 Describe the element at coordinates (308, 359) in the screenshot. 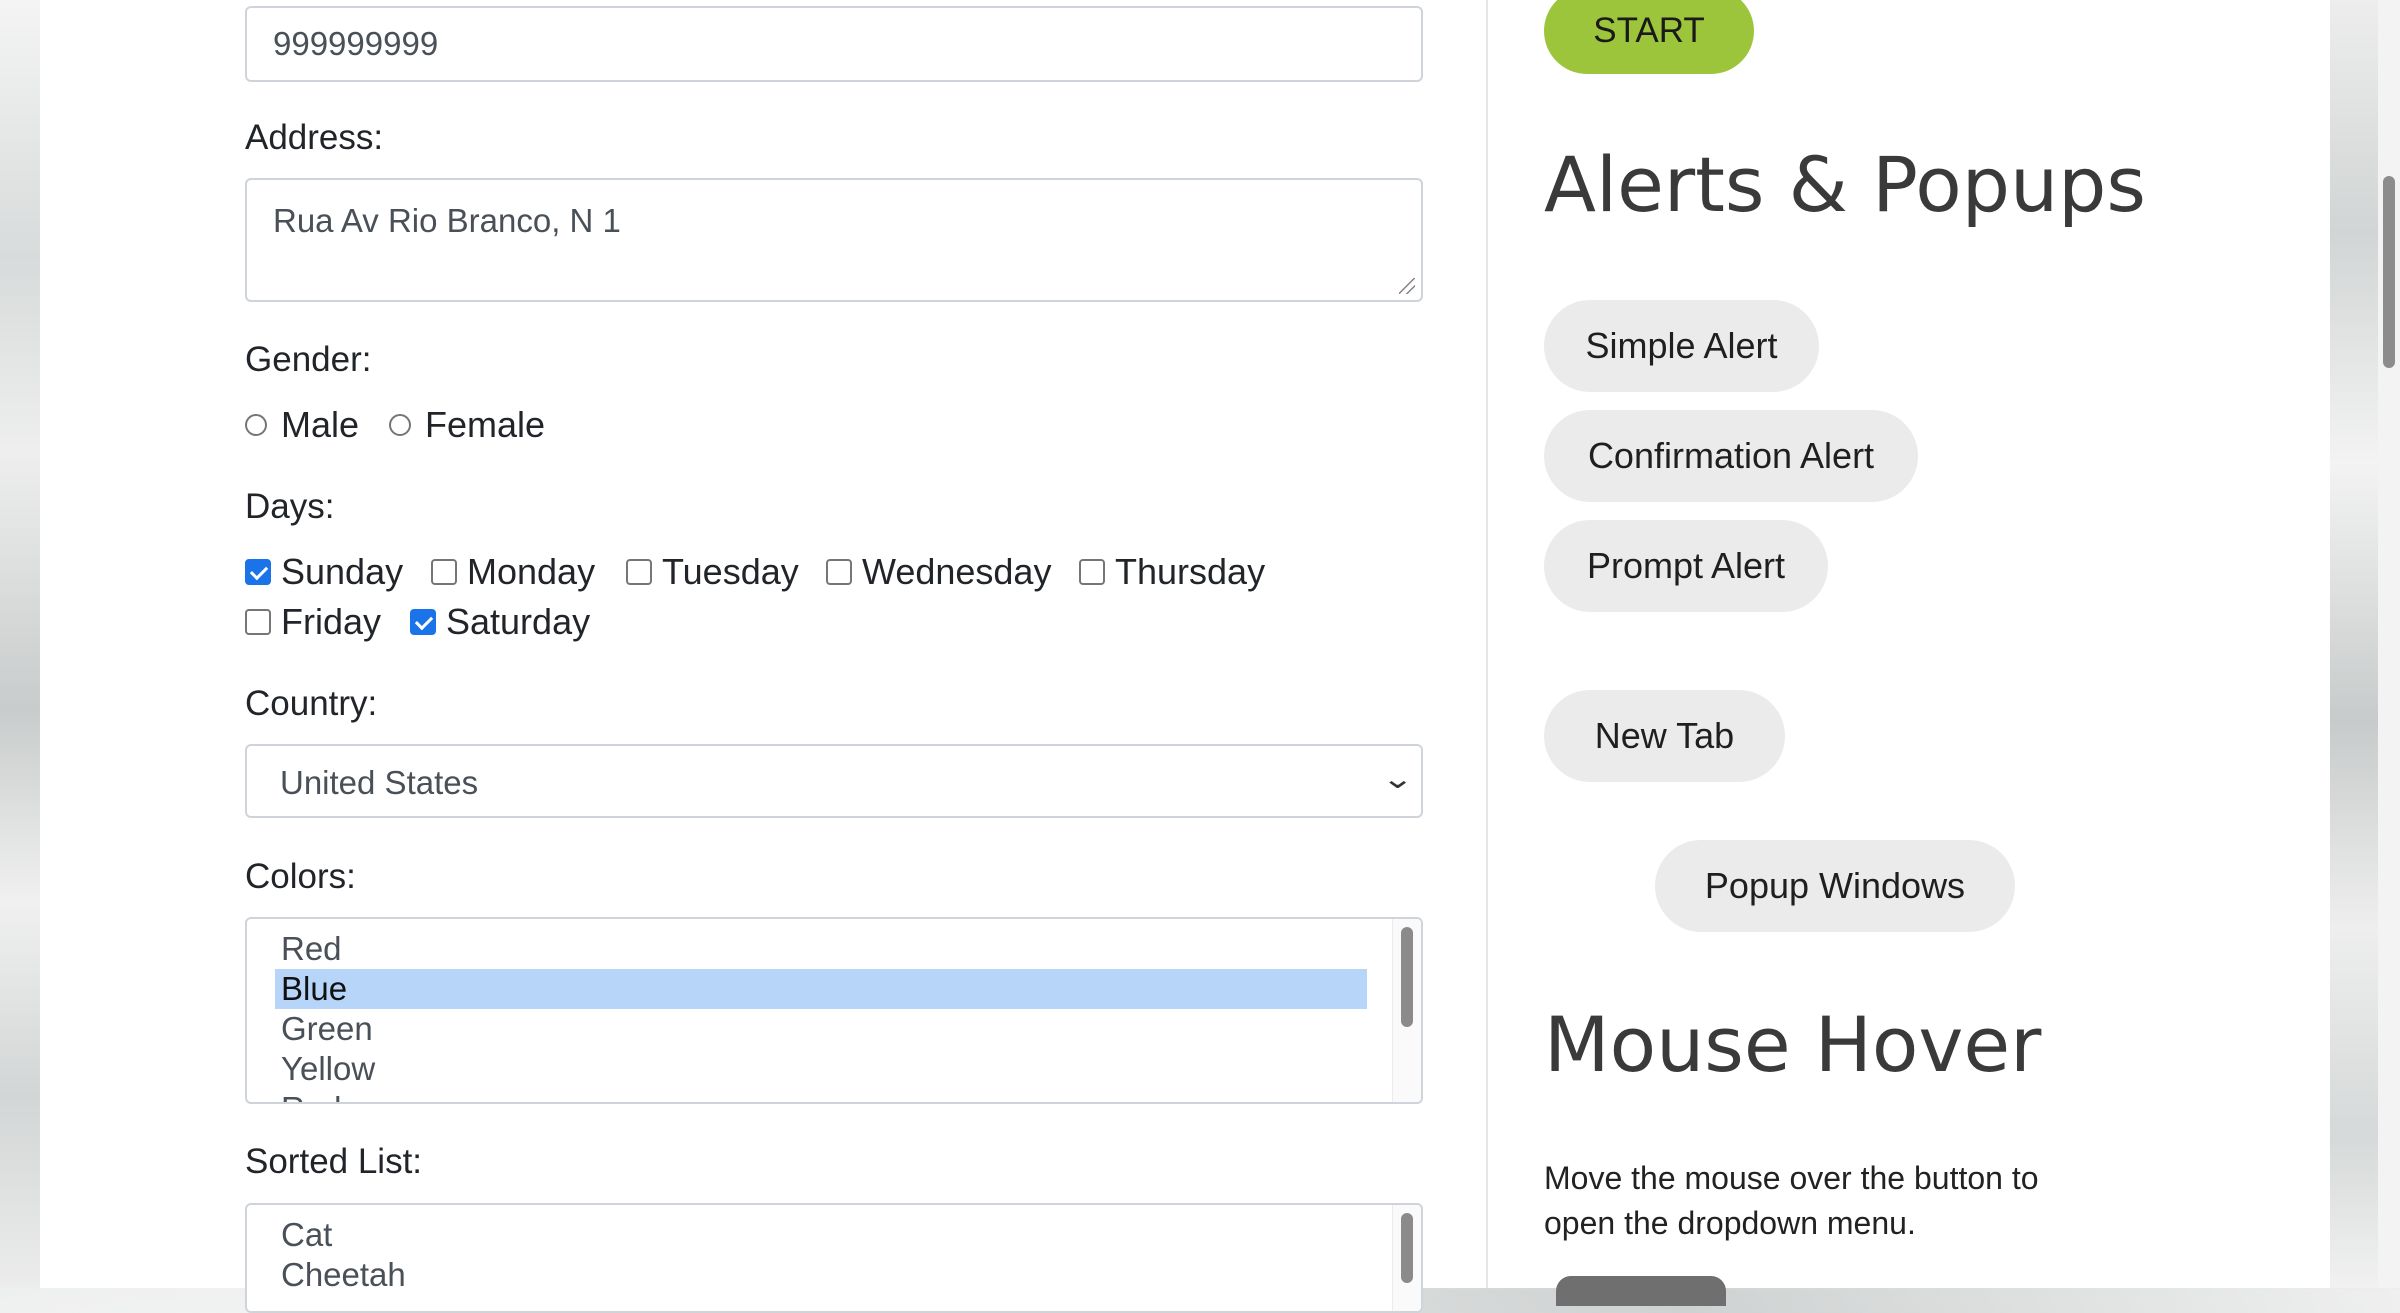

I see `gender-label: Gender:` at that location.